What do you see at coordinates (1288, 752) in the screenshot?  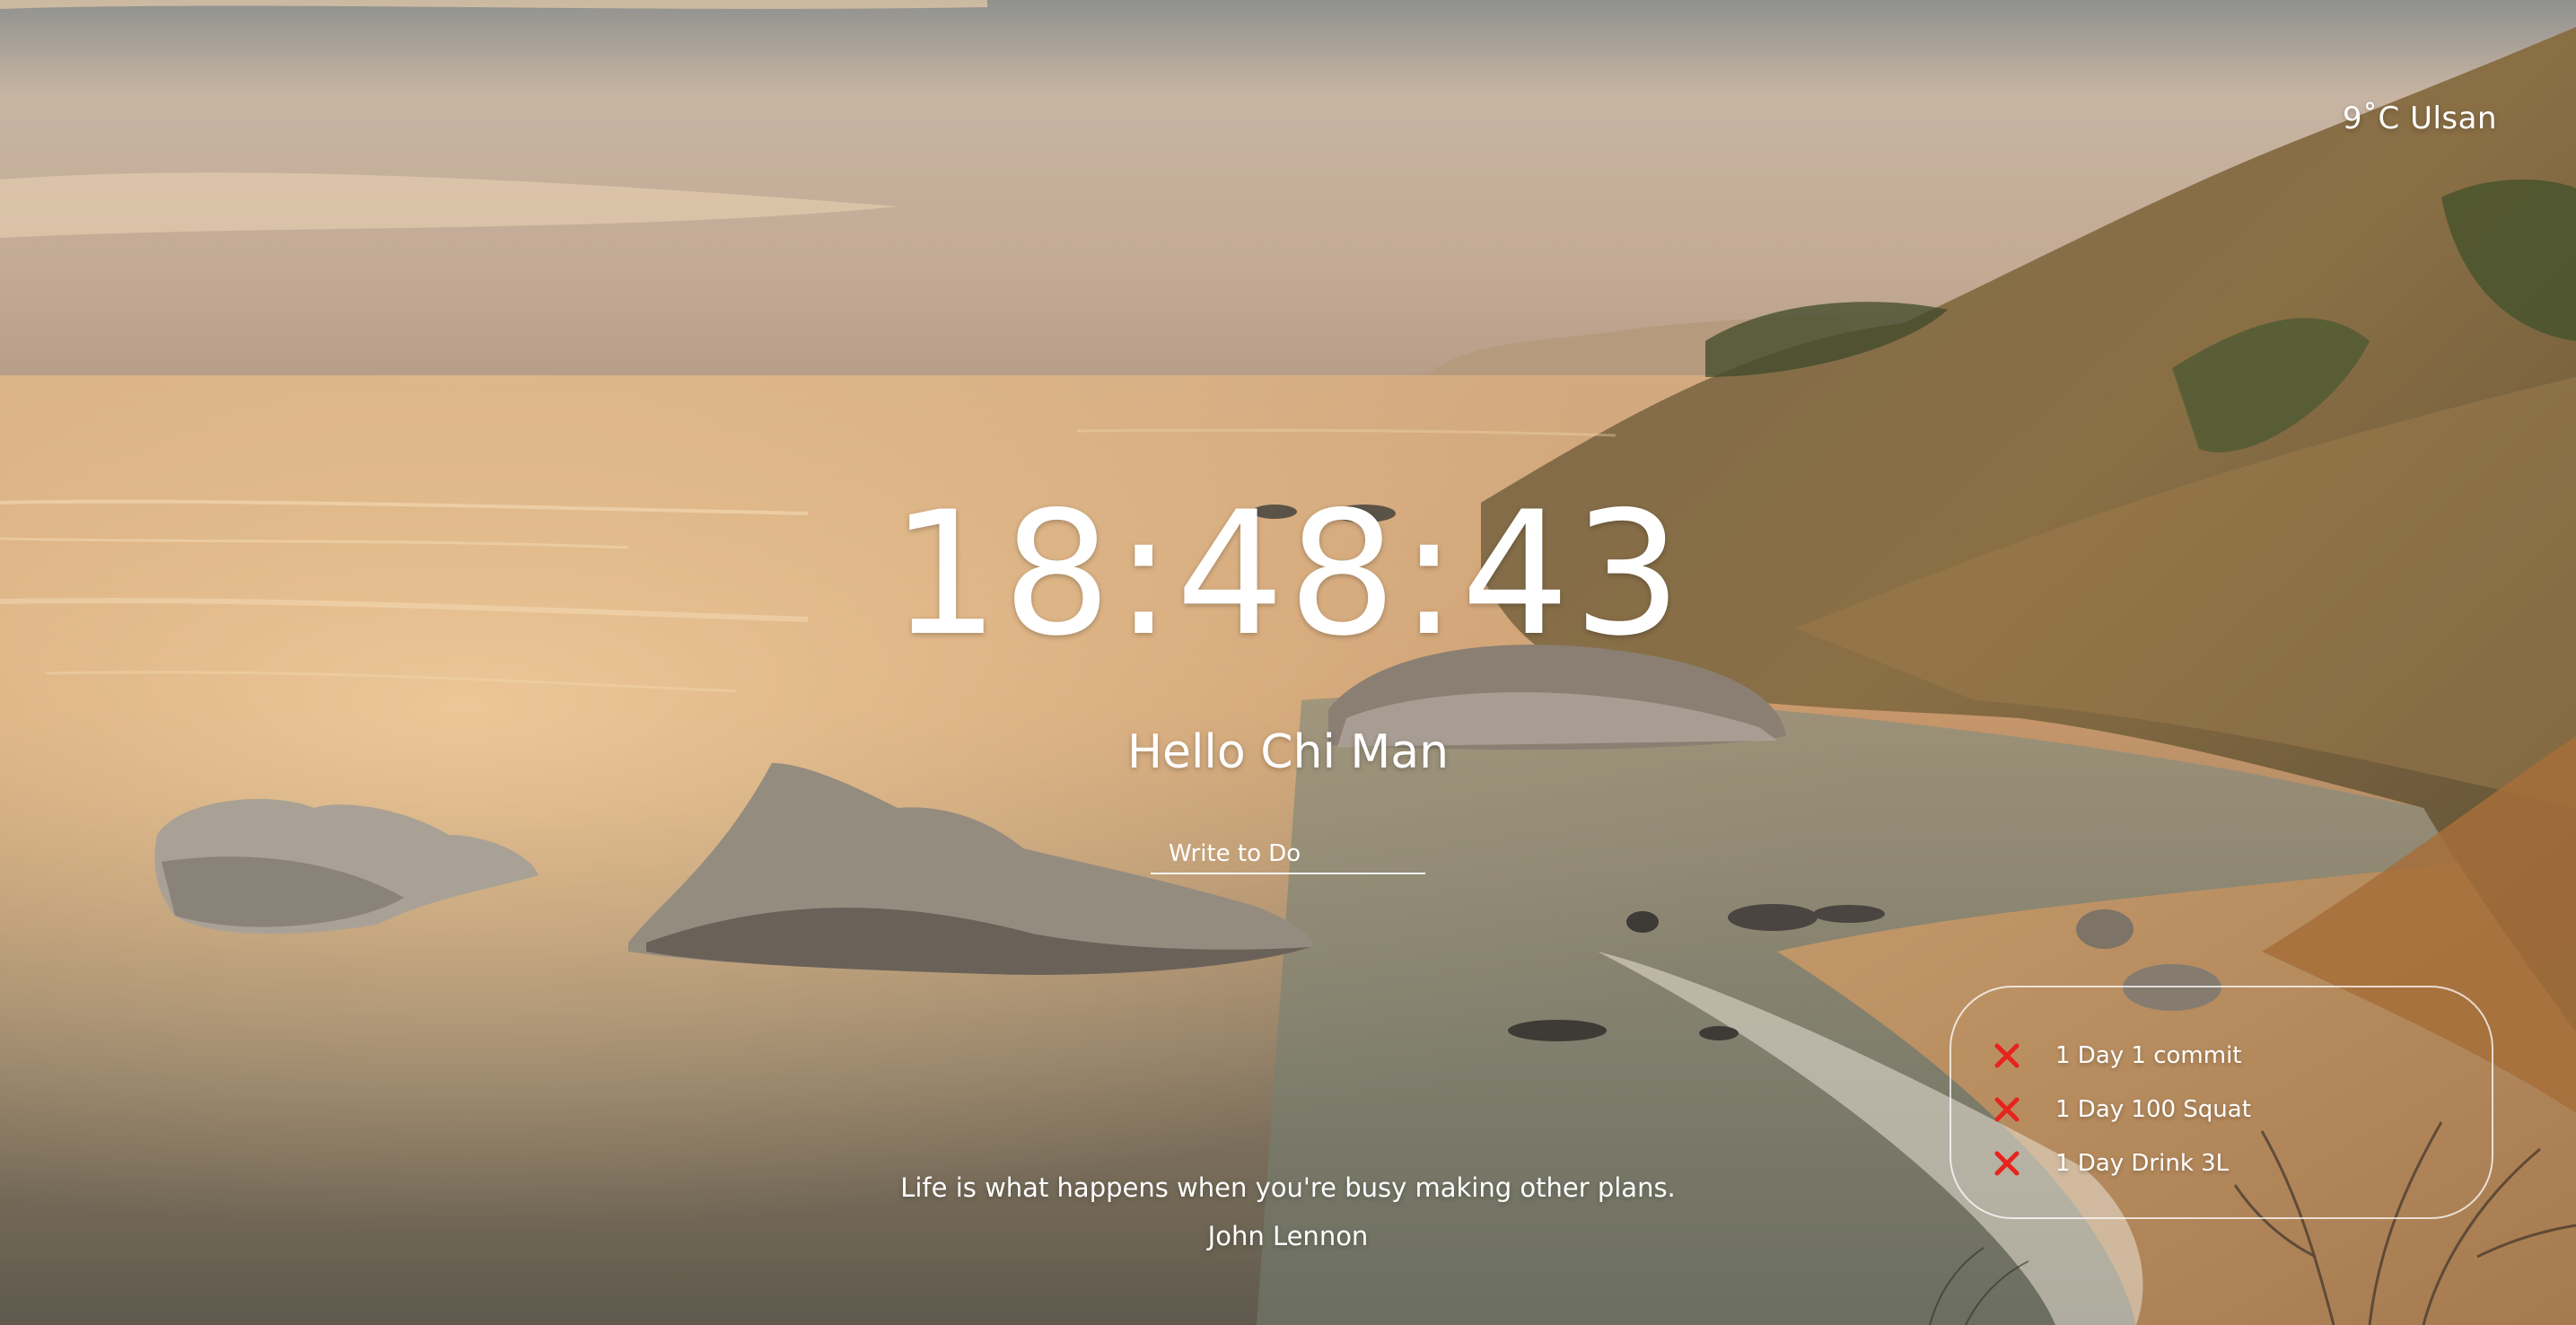 I see `greeting: Hello Chi Man` at bounding box center [1288, 752].